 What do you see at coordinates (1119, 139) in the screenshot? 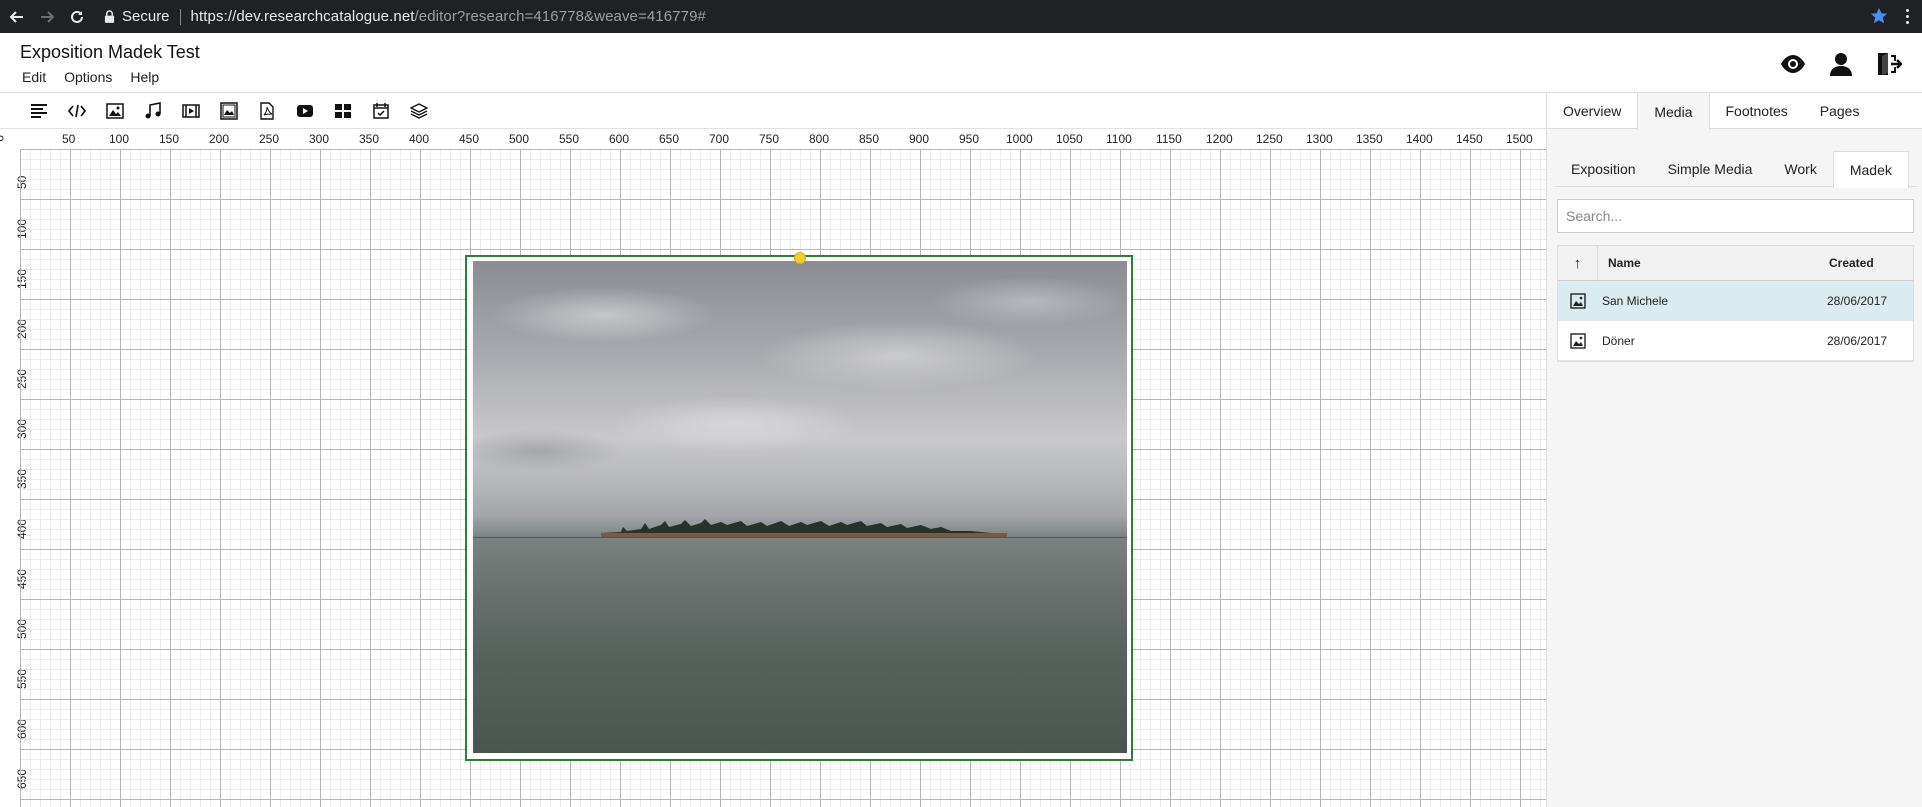
I see `ruler-top-label: 1100` at bounding box center [1119, 139].